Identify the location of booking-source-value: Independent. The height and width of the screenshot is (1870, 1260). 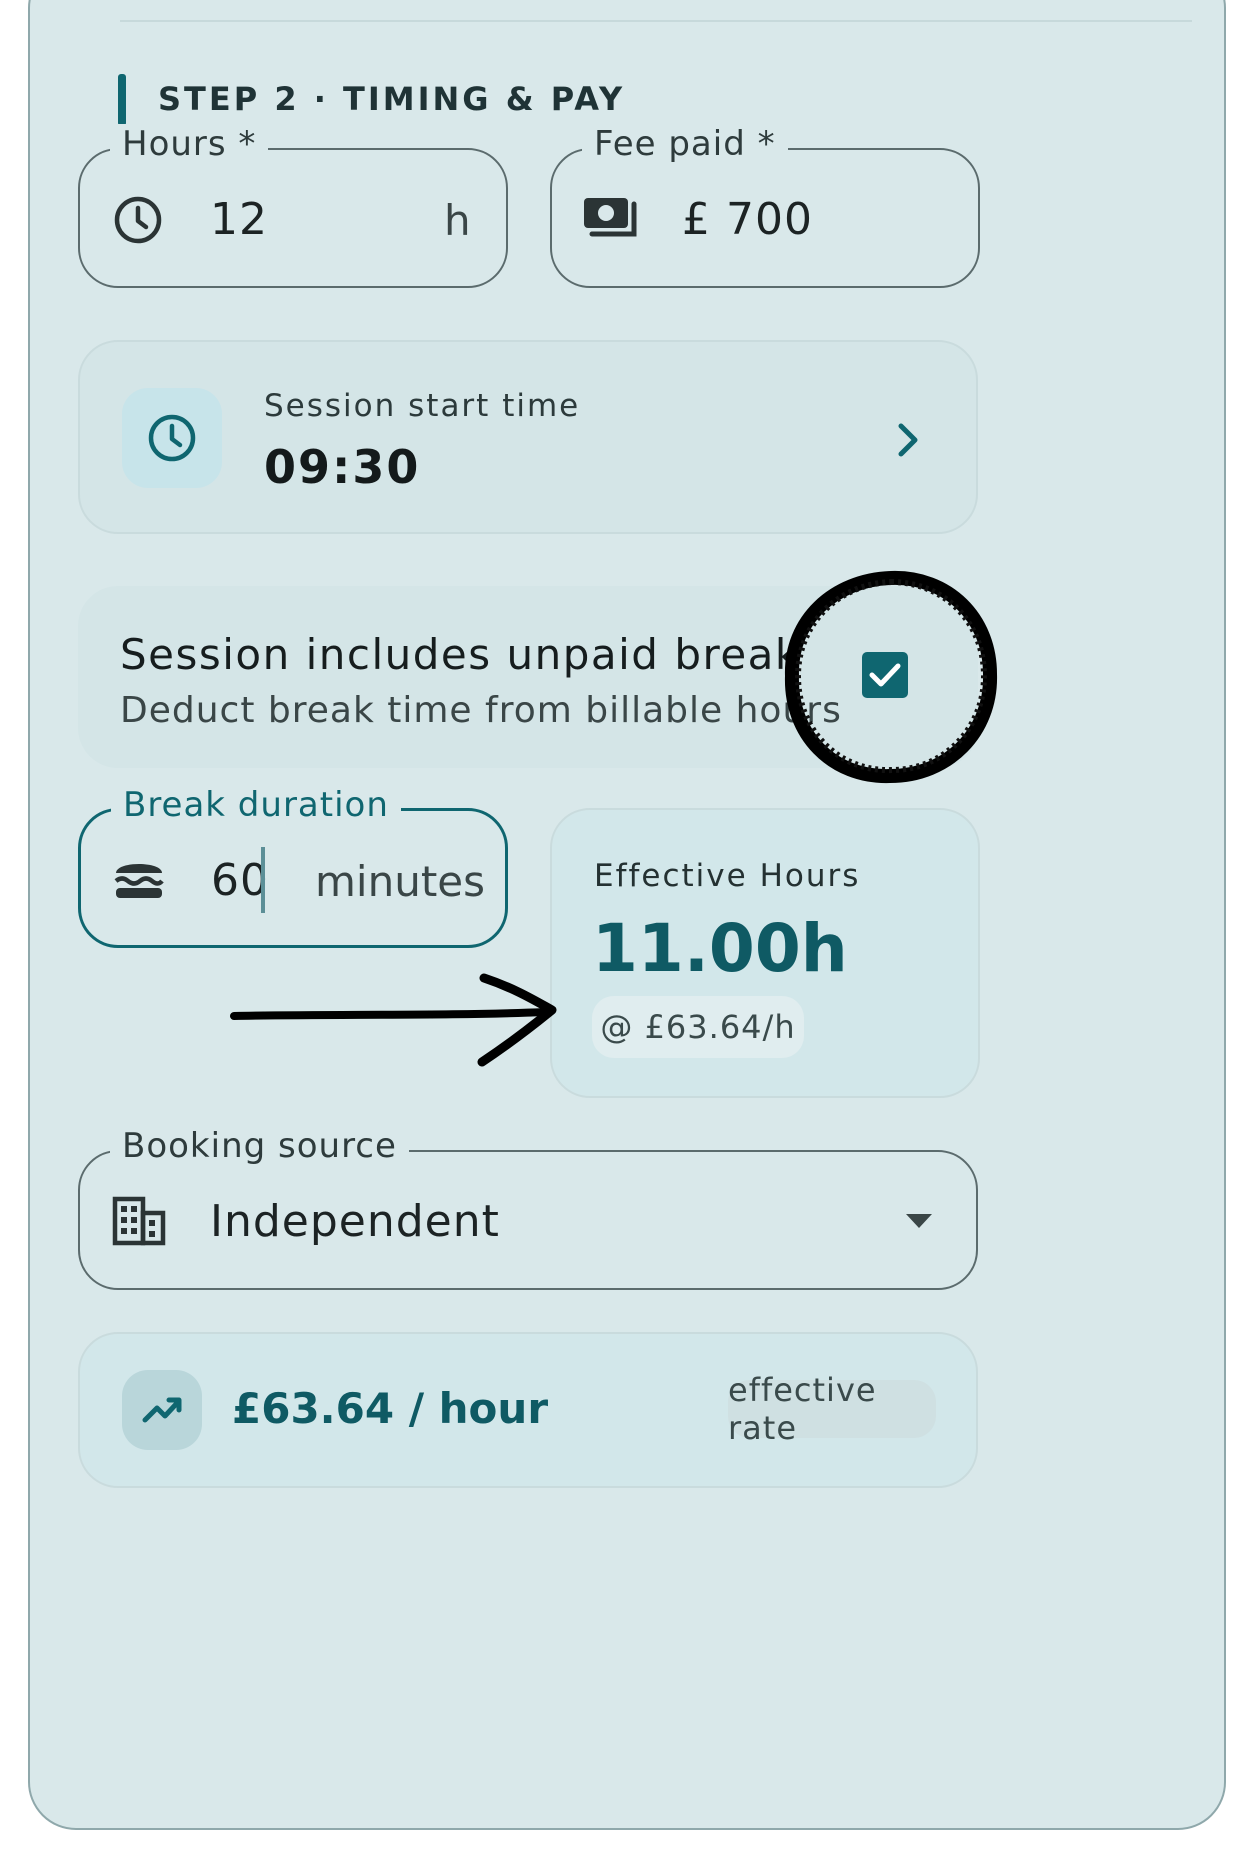
(355, 1221).